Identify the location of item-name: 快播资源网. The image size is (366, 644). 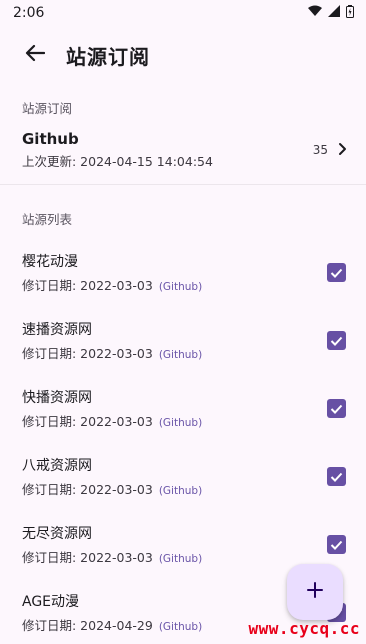
(57, 397).